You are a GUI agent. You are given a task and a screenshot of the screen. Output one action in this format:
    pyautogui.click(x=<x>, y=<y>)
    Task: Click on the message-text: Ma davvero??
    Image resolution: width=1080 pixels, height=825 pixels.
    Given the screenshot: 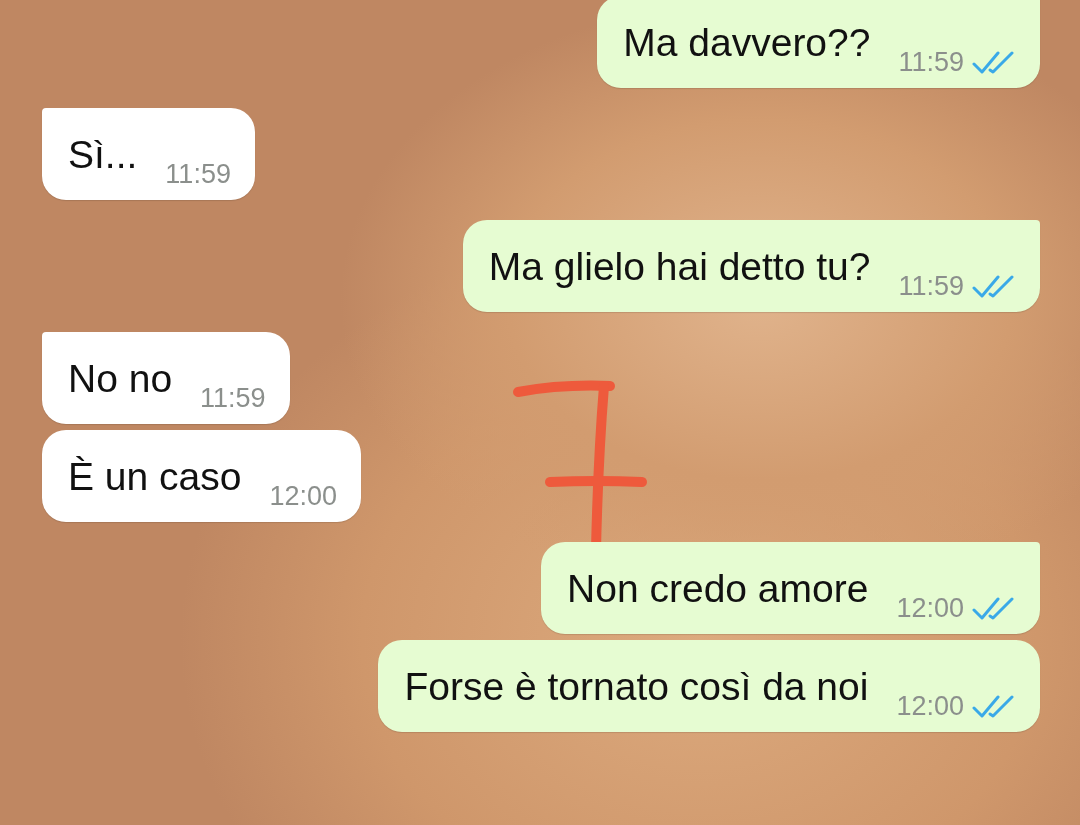 What is the action you would take?
    pyautogui.click(x=747, y=43)
    